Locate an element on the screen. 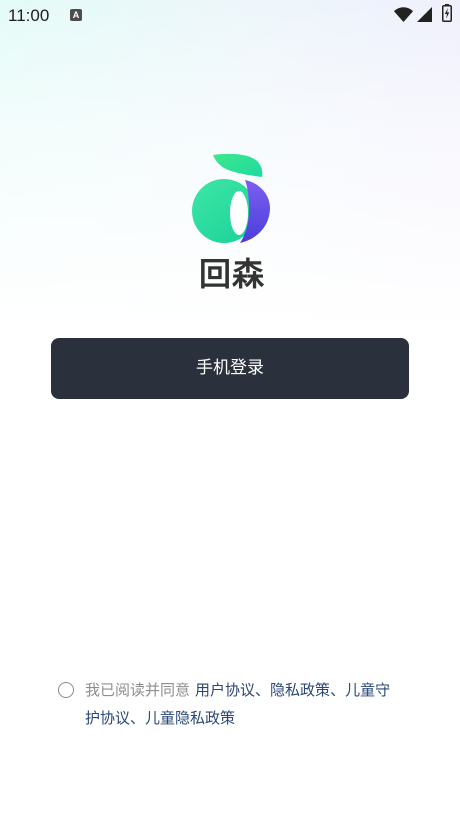 The image size is (460, 819). battery-bolt is located at coordinates (447, 13).